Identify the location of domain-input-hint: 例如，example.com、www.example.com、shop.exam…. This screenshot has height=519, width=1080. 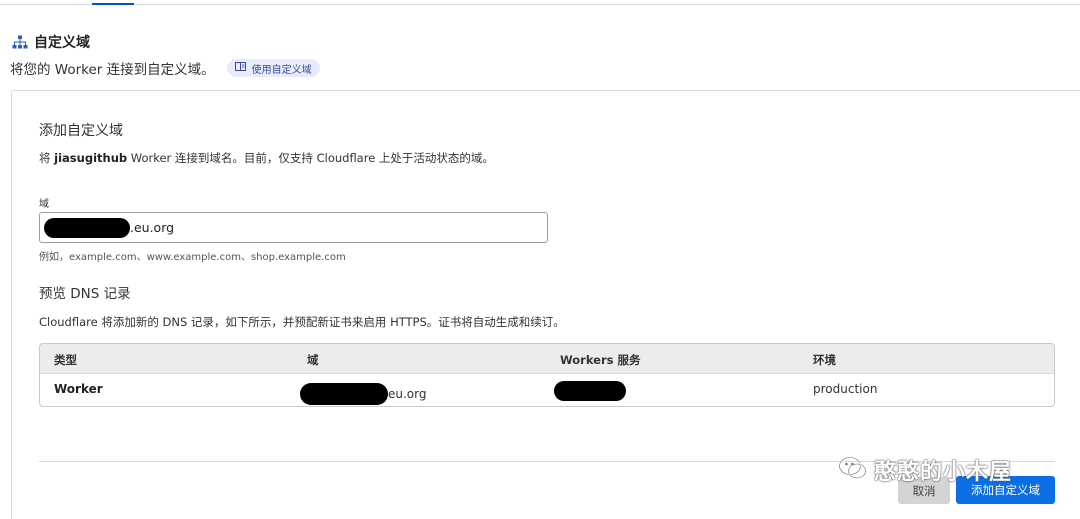
(192, 257).